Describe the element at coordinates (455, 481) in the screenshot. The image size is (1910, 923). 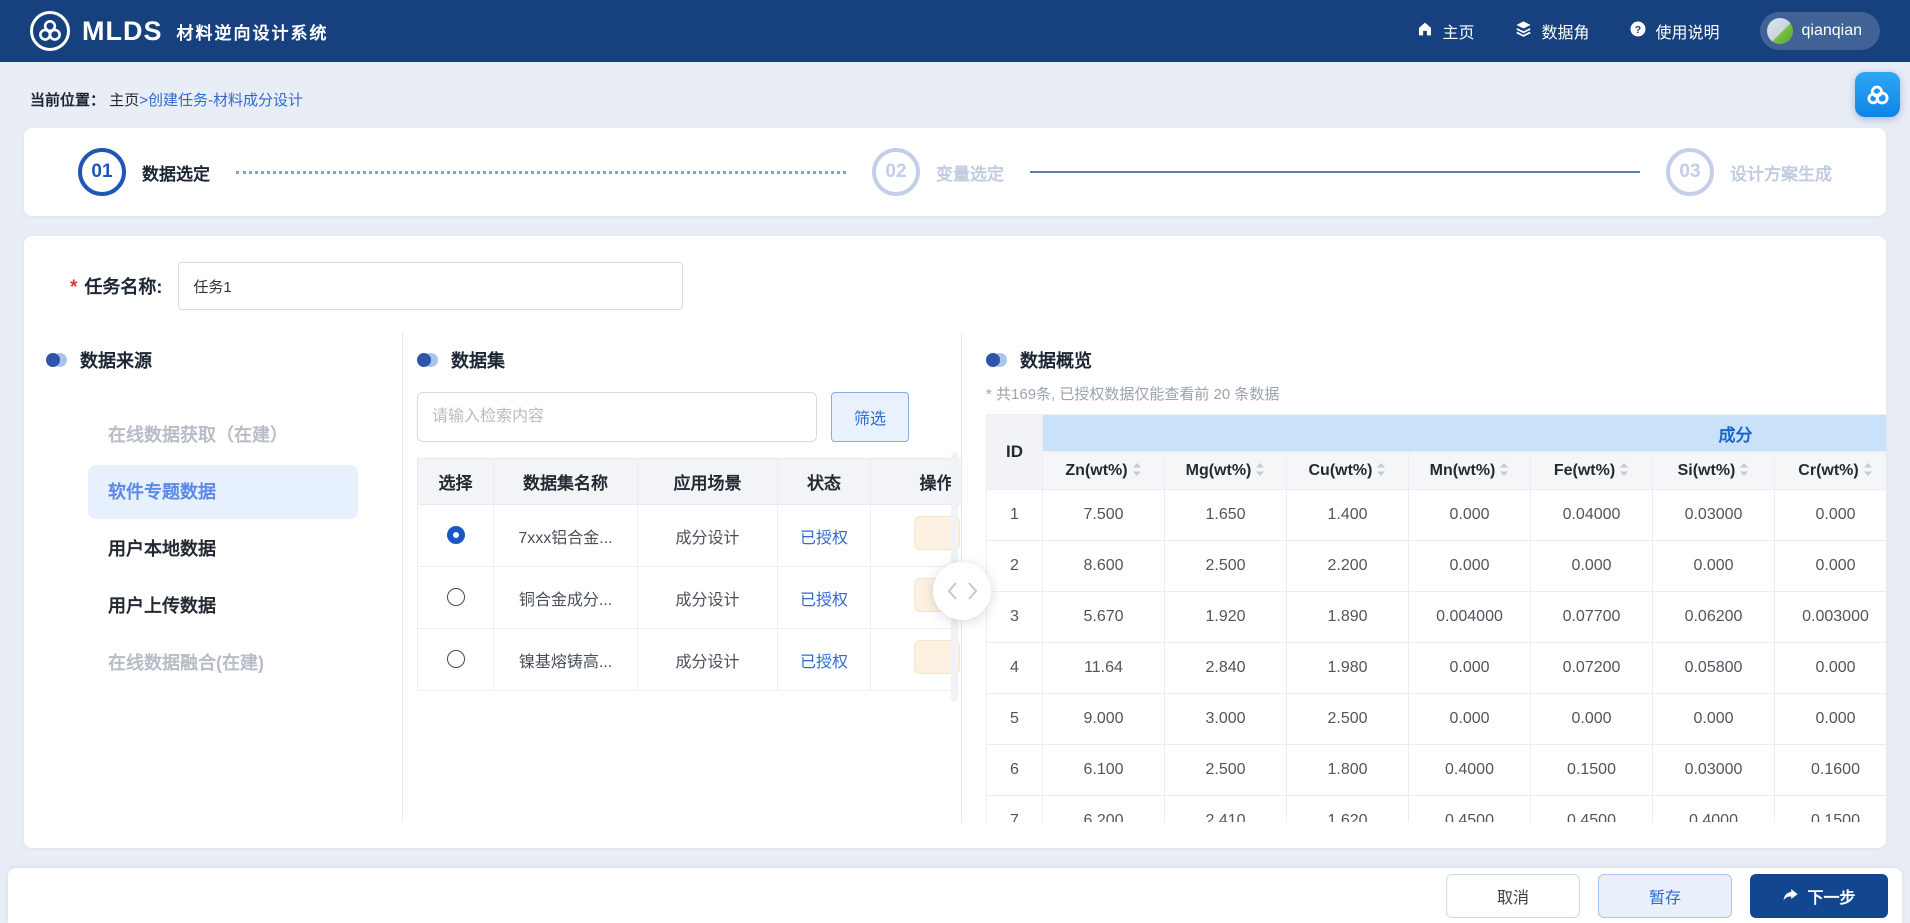
I see `dataset-column-header: 选择` at that location.